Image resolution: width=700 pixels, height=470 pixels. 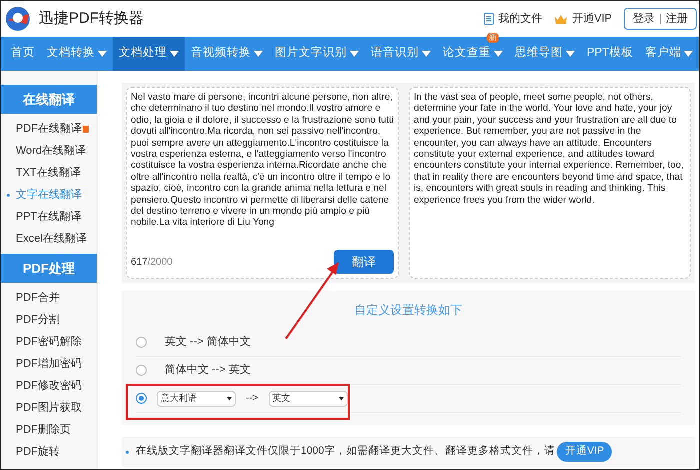 I want to click on nav-tab: 文档处理, so click(x=149, y=54).